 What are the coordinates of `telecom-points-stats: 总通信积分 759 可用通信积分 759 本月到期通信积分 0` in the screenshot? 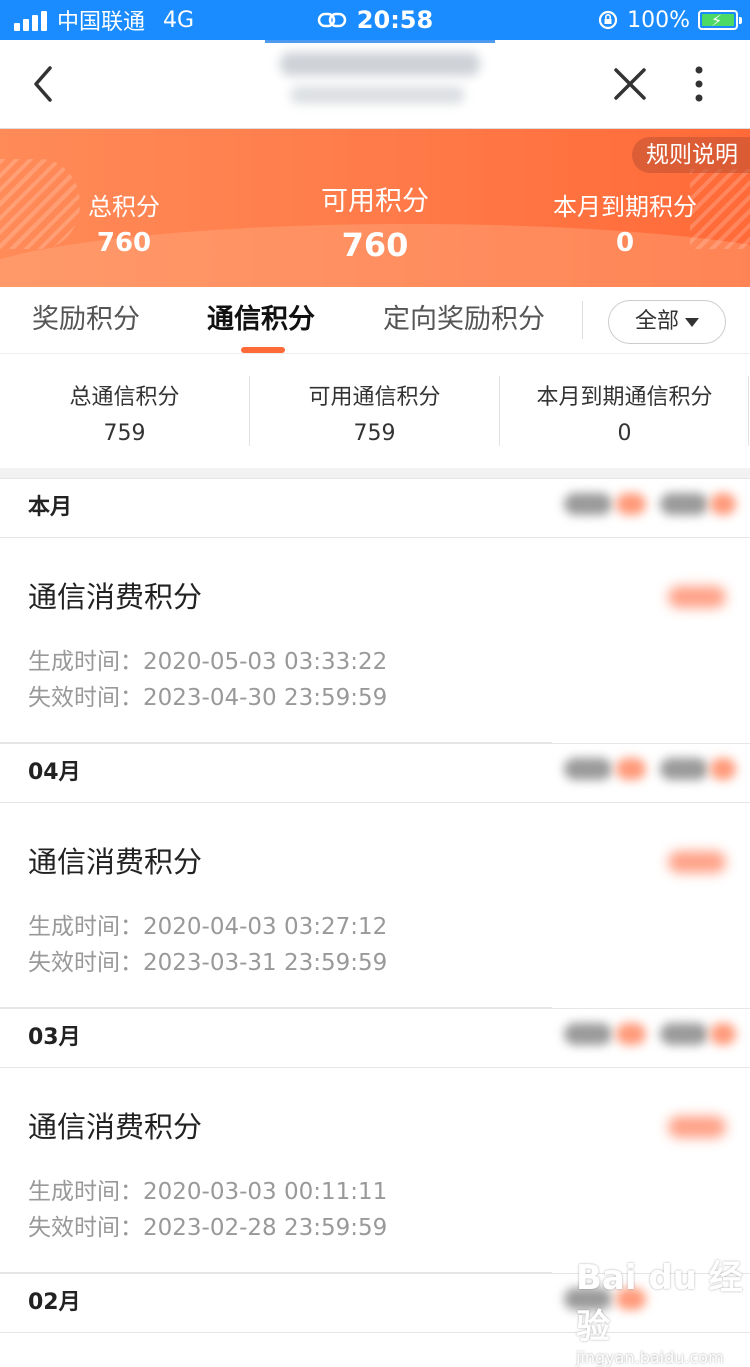 It's located at (375, 411).